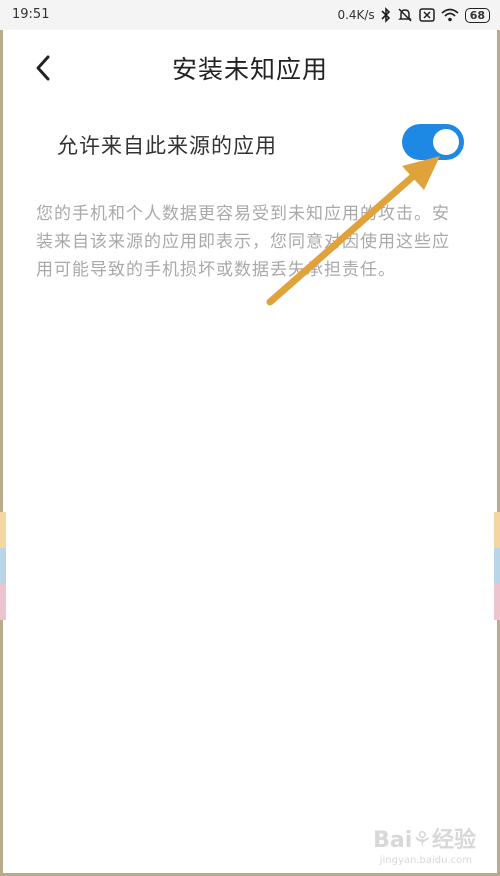 The height and width of the screenshot is (876, 500). I want to click on setting-label: 允许来自此来源的应用, so click(167, 146).